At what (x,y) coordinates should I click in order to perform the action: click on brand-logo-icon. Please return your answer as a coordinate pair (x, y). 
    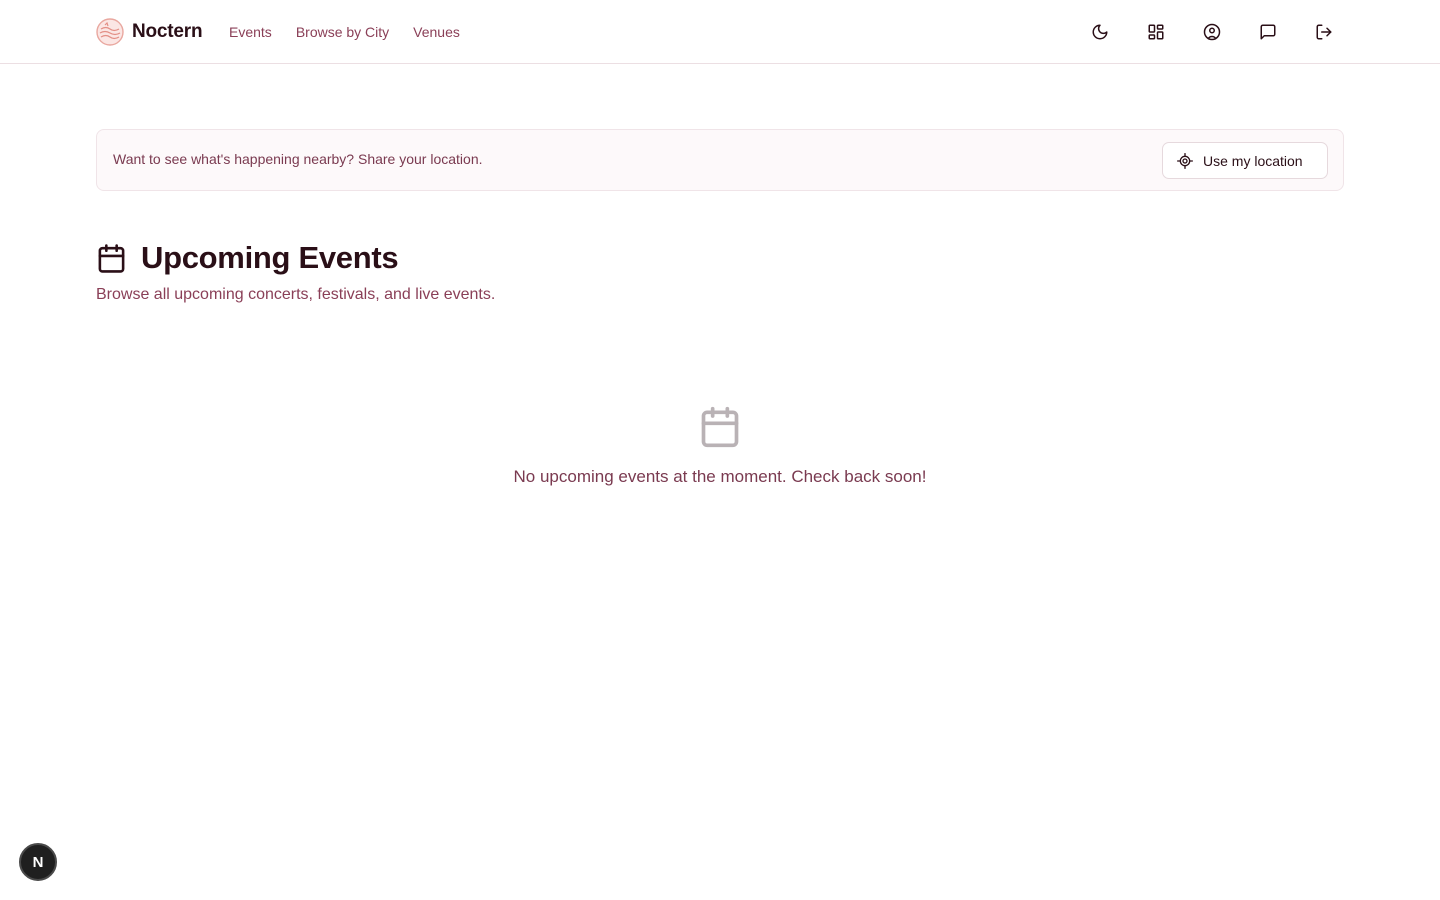
    Looking at the image, I should click on (110, 32).